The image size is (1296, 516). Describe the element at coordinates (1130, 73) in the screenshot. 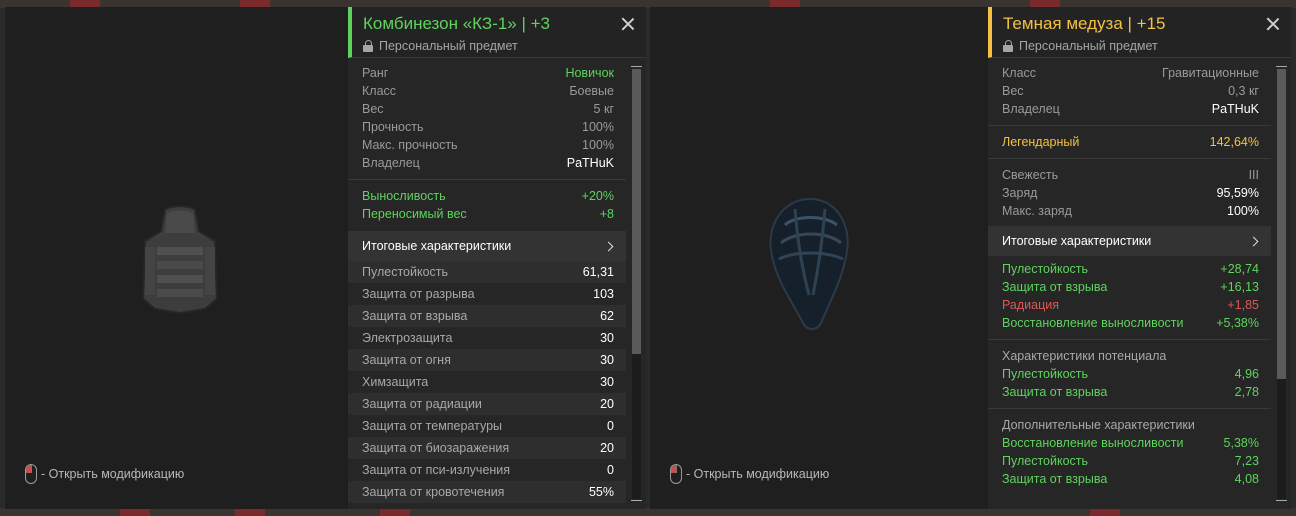

I see `info-row: Класс Гравитационные` at that location.